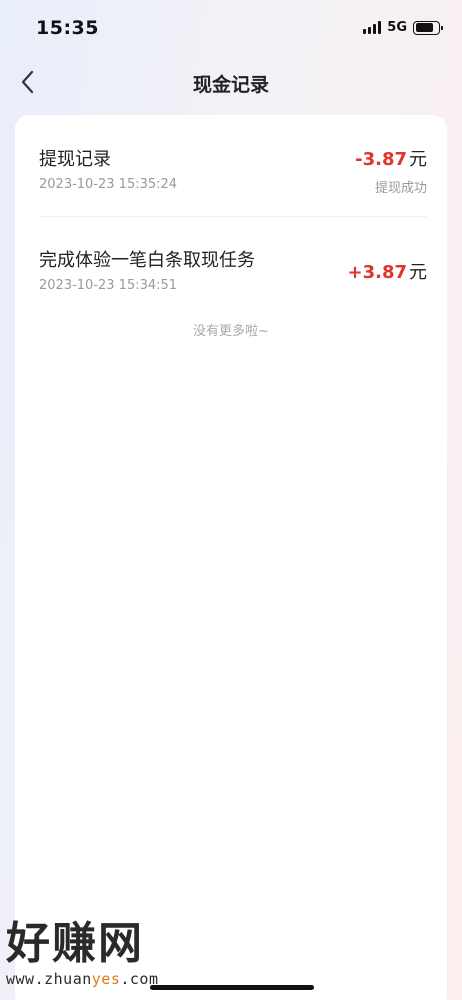 This screenshot has height=1000, width=462. Describe the element at coordinates (397, 27) in the screenshot. I see `network-type: 5G` at that location.